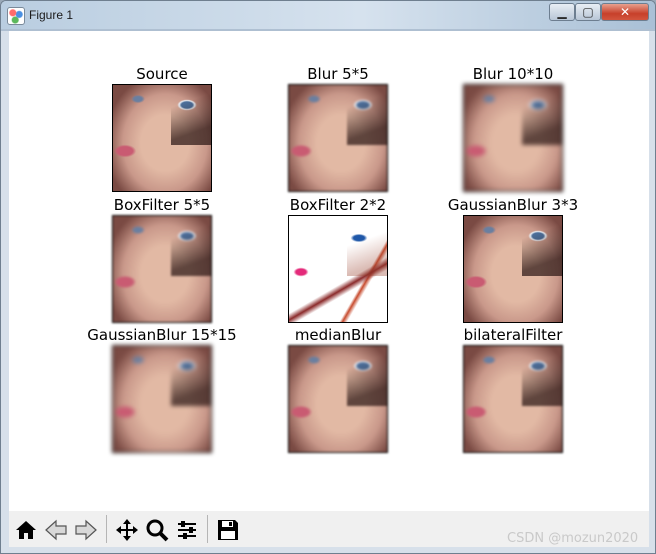 Image resolution: width=656 pixels, height=554 pixels. I want to click on bilateral-image, so click(513, 399).